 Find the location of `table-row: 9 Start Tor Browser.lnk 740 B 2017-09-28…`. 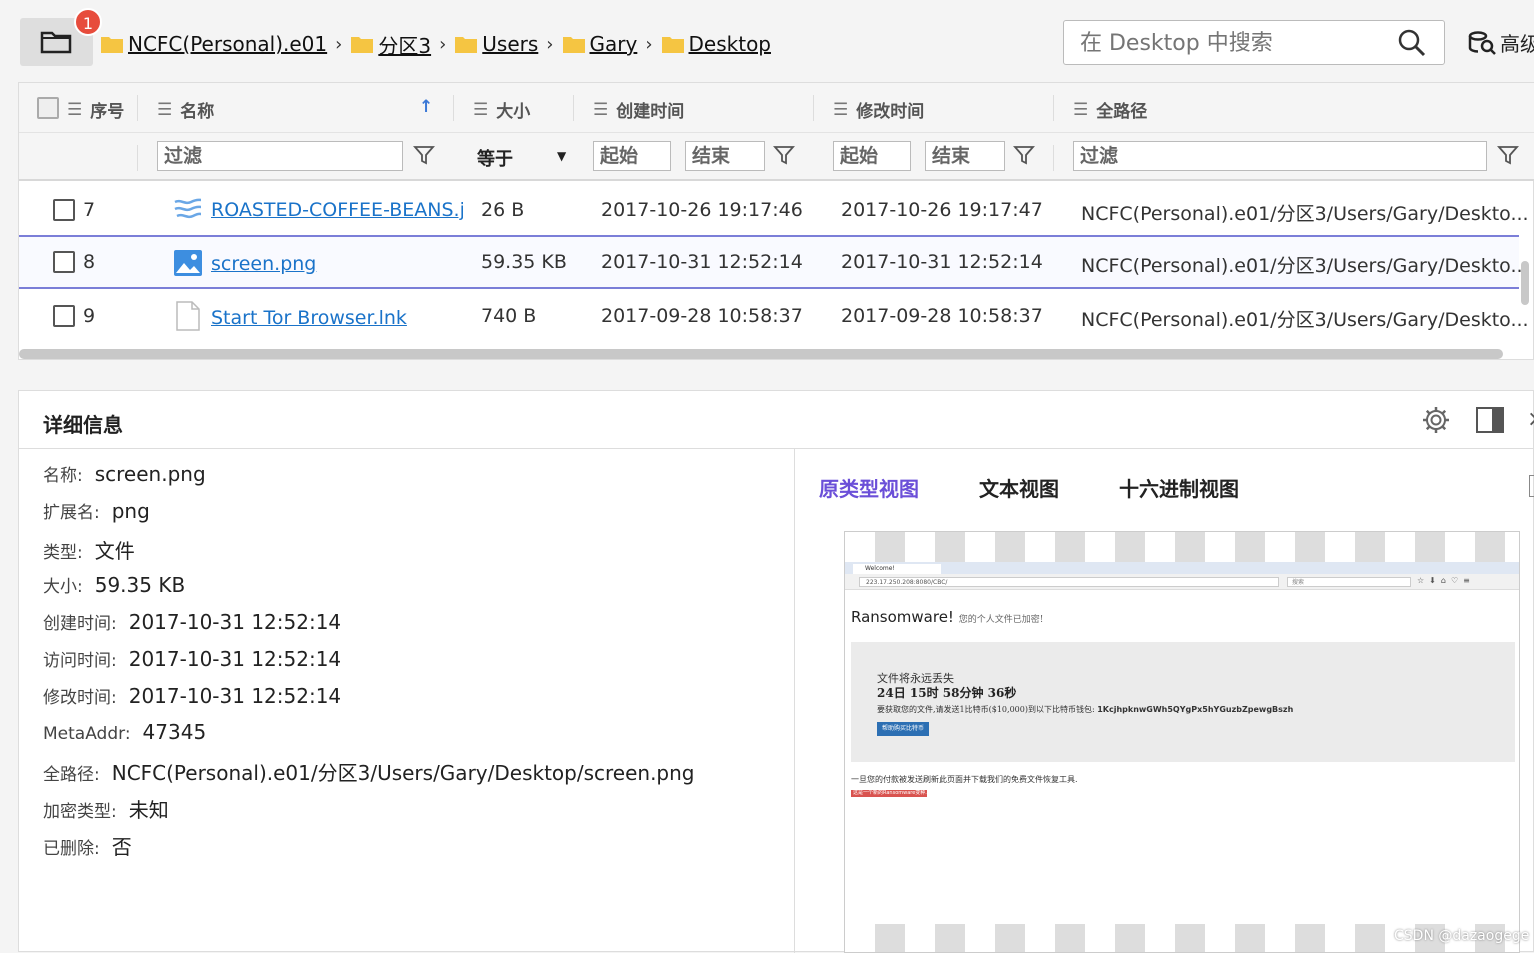

table-row: 9 Start Tor Browser.lnk 740 B 2017-09-28… is located at coordinates (774, 316).